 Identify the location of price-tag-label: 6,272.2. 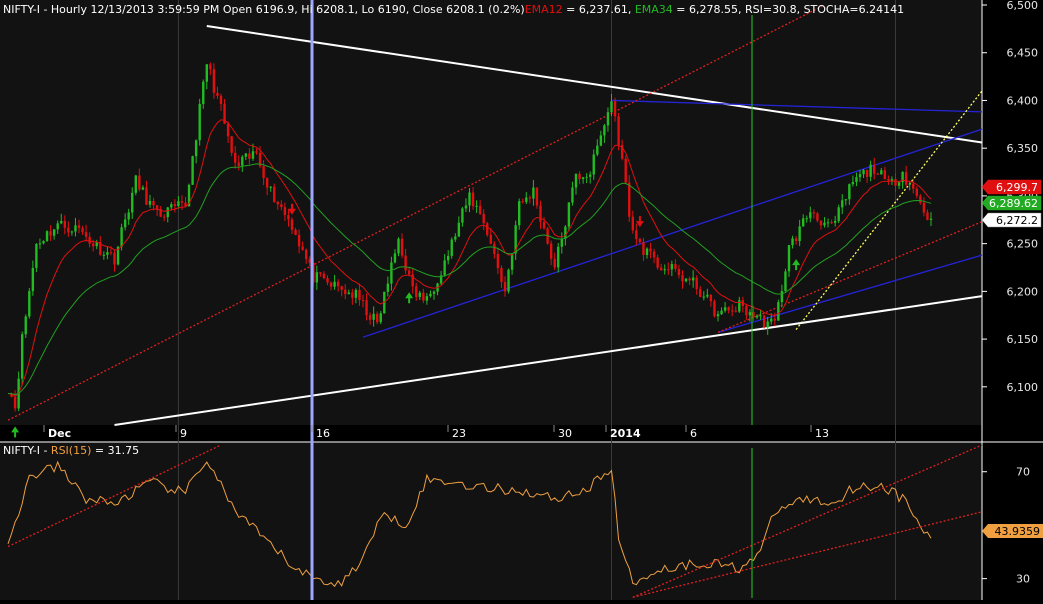
(1017, 220).